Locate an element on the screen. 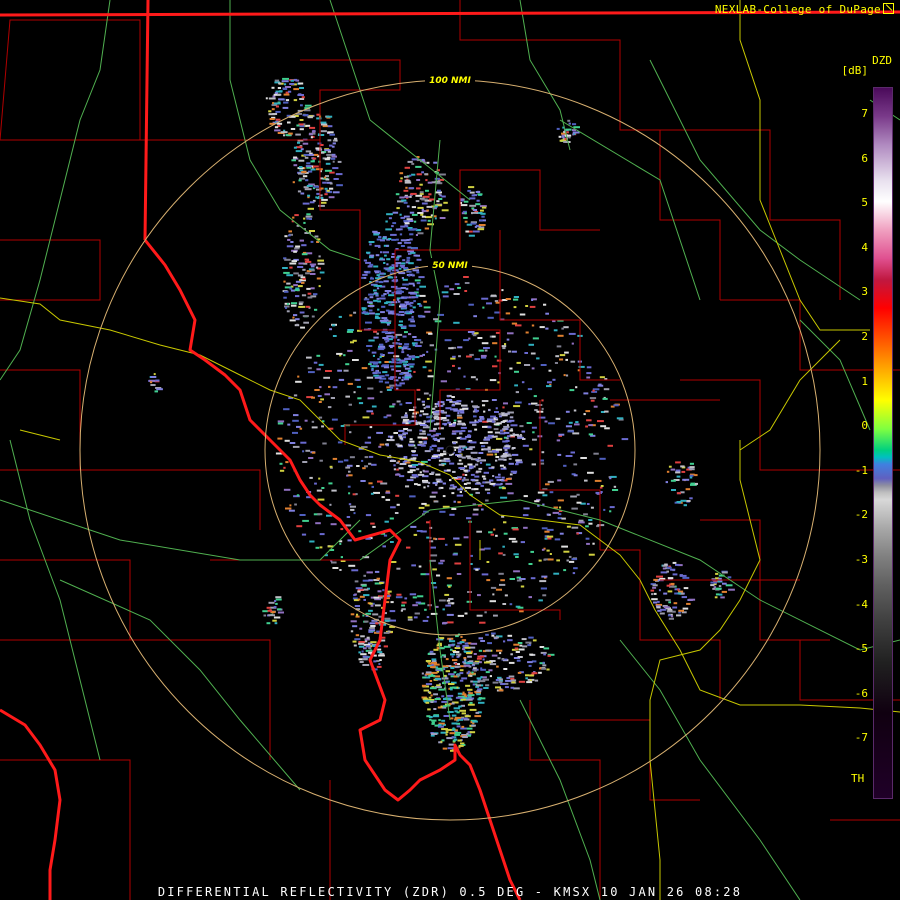 The width and height of the screenshot is (900, 900). range-ring-label-100: 100 NMI is located at coordinates (450, 81).